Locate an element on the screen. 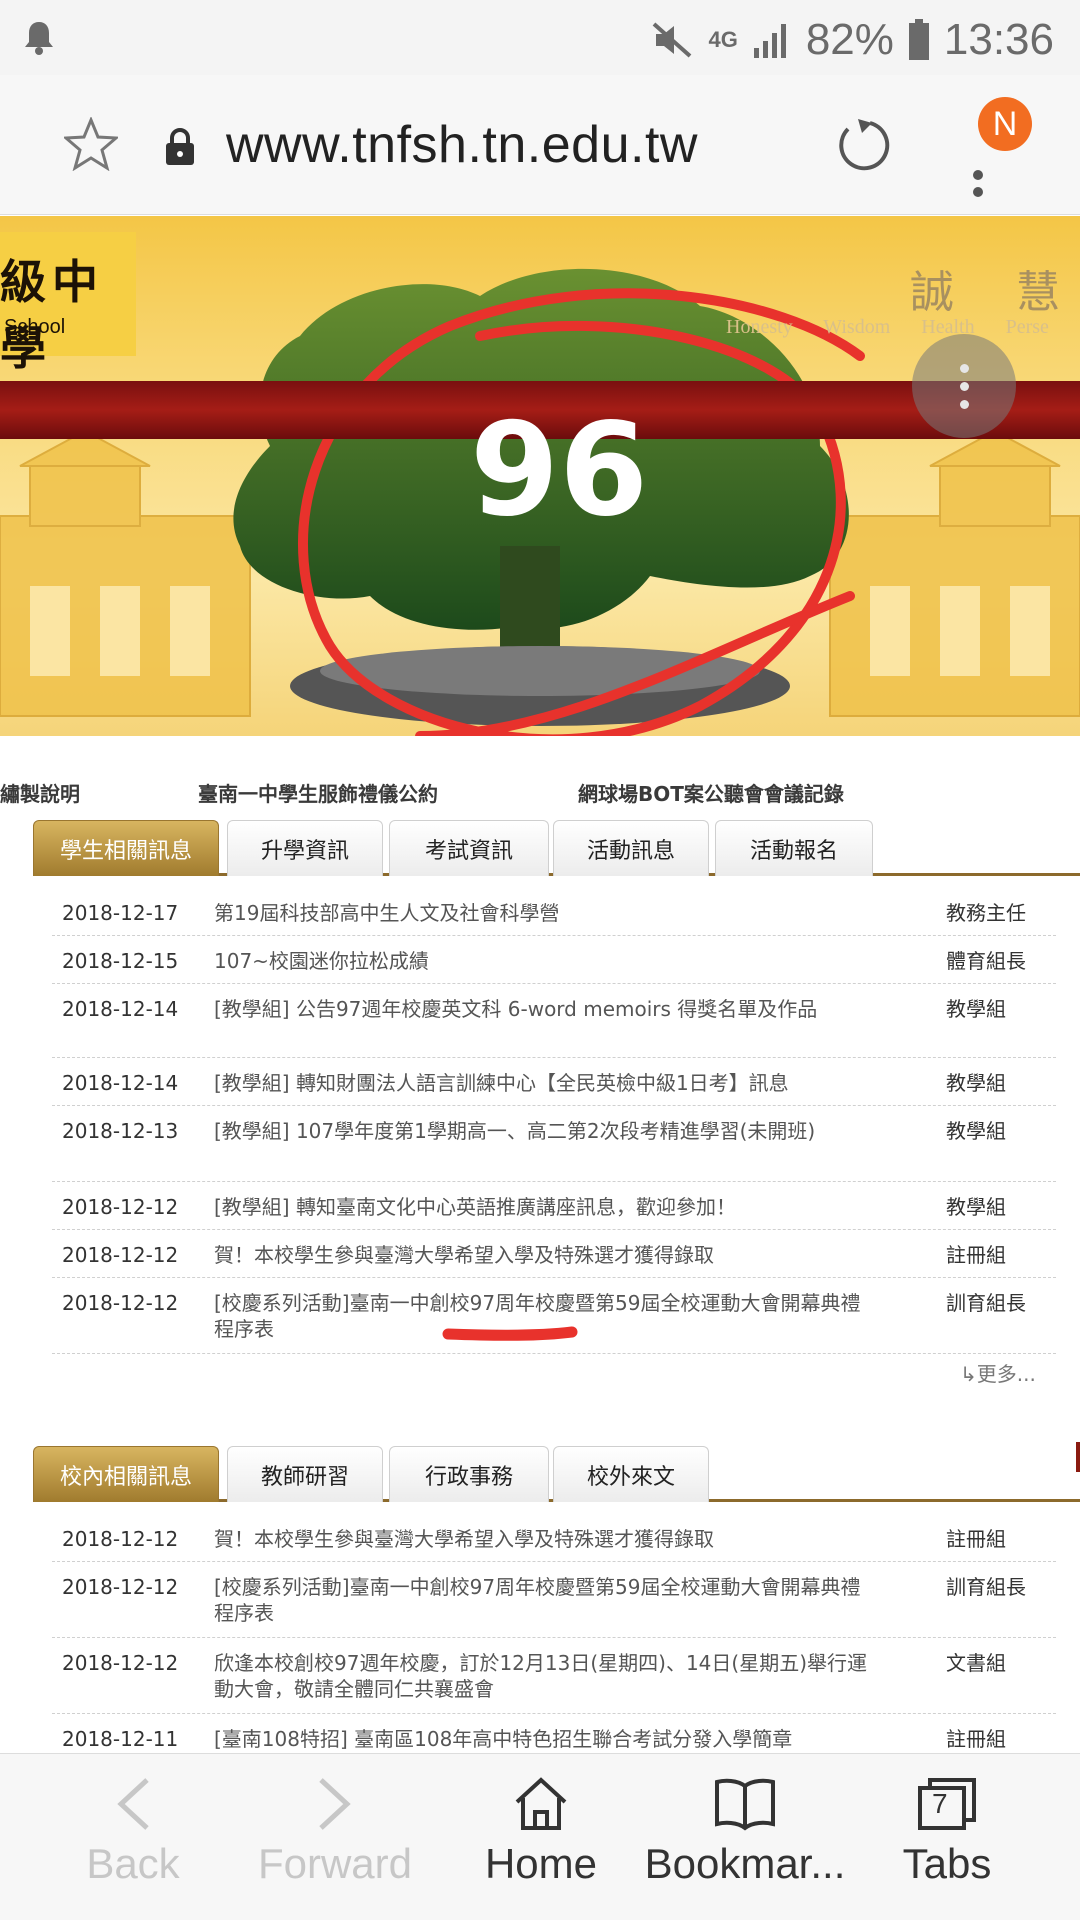 The image size is (1080, 1921). home-button: Home is located at coordinates (541, 1837).